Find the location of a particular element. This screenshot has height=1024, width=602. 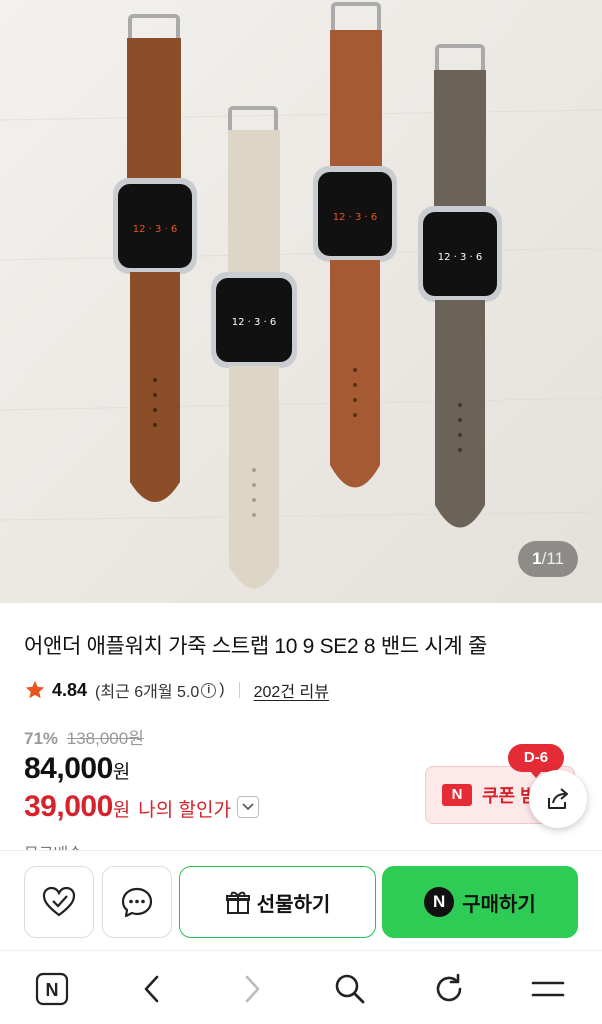

chevron-left-icon is located at coordinates (151, 989).